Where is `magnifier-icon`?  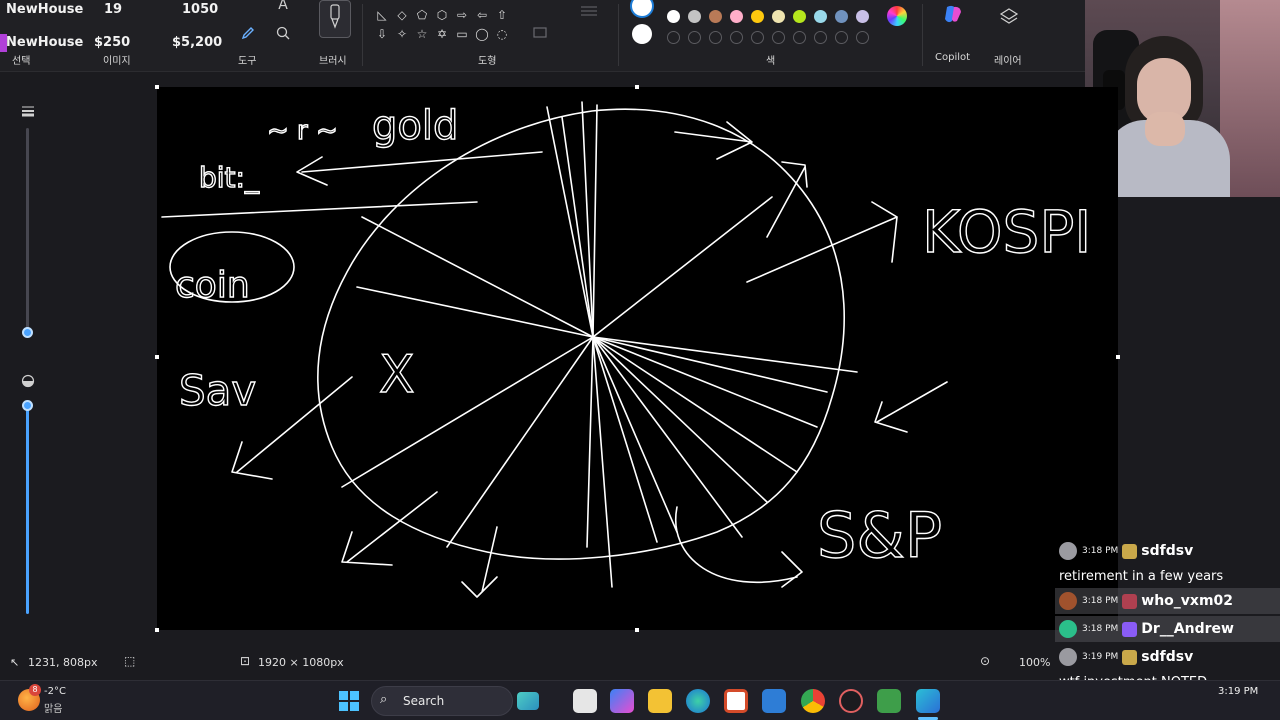 magnifier-icon is located at coordinates (283, 33).